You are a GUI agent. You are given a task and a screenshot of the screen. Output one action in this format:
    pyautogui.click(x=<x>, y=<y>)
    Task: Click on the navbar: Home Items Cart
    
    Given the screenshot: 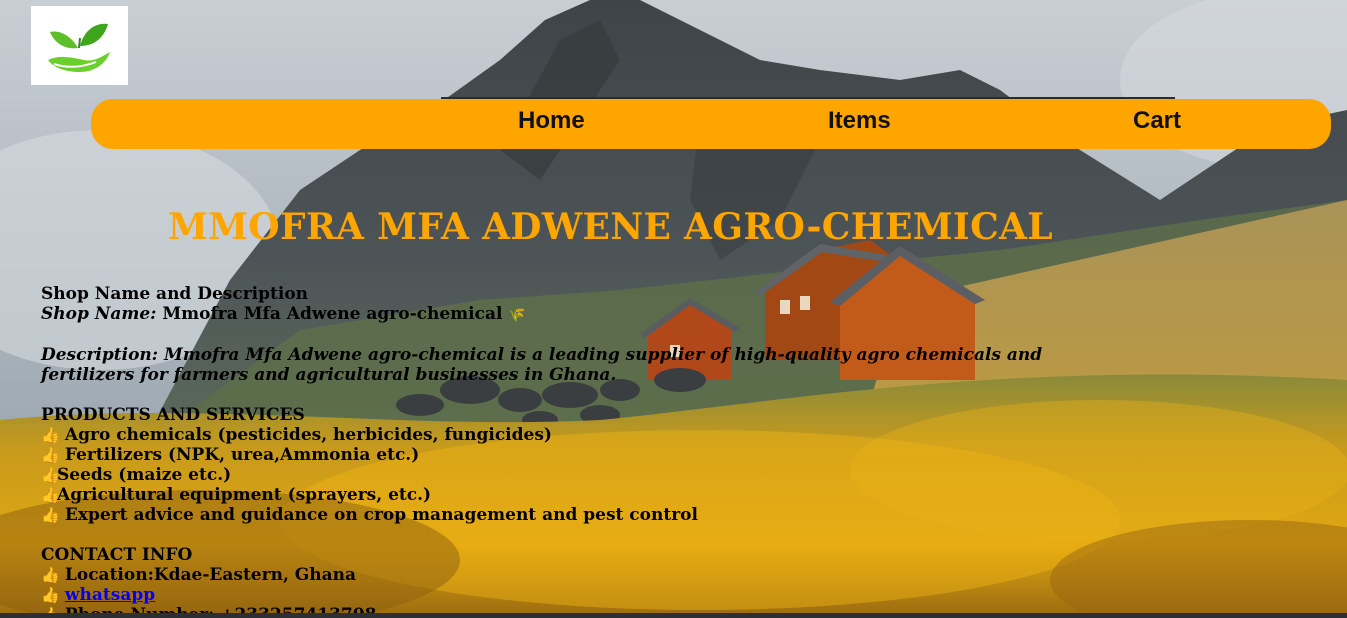 What is the action you would take?
    pyautogui.click(x=711, y=124)
    